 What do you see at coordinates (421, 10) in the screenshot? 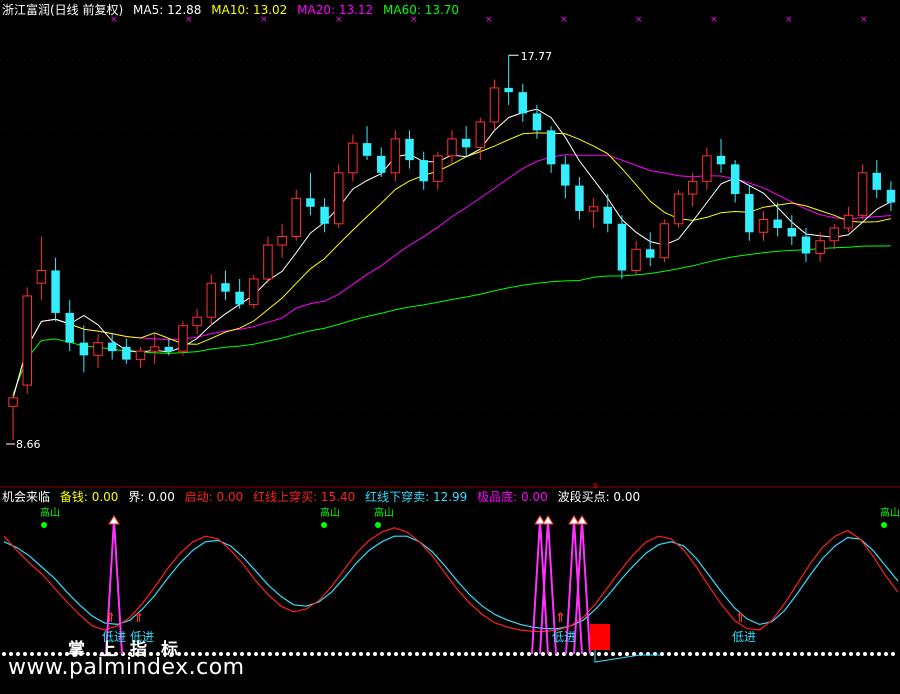
I see `ma60-legend: MA60: 13.70` at bounding box center [421, 10].